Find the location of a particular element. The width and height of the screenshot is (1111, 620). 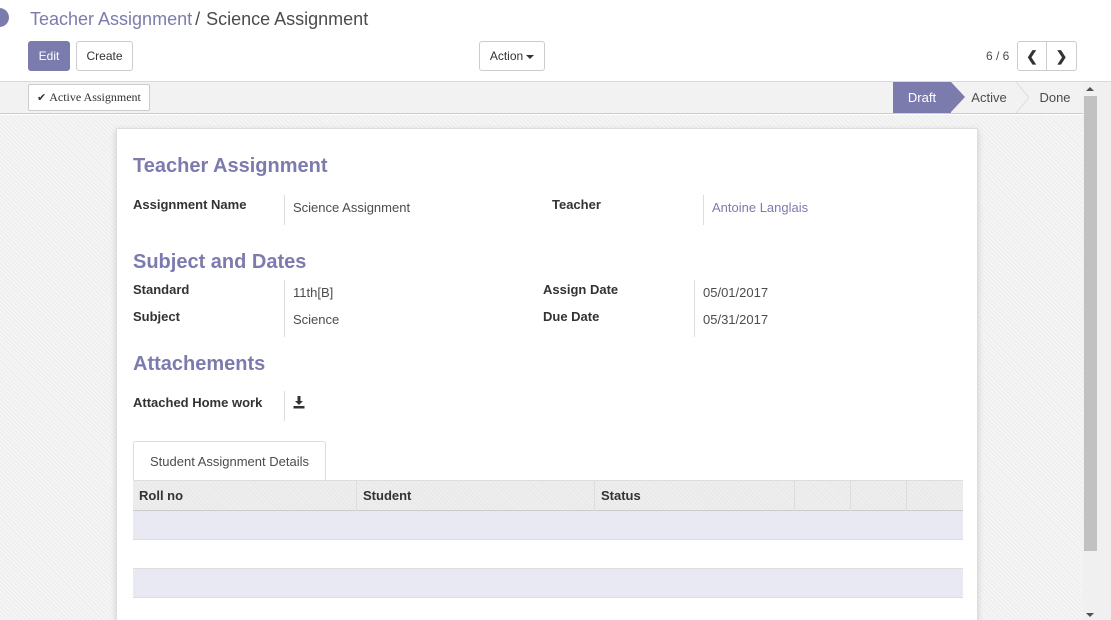

caret-down-icon is located at coordinates (530, 56).